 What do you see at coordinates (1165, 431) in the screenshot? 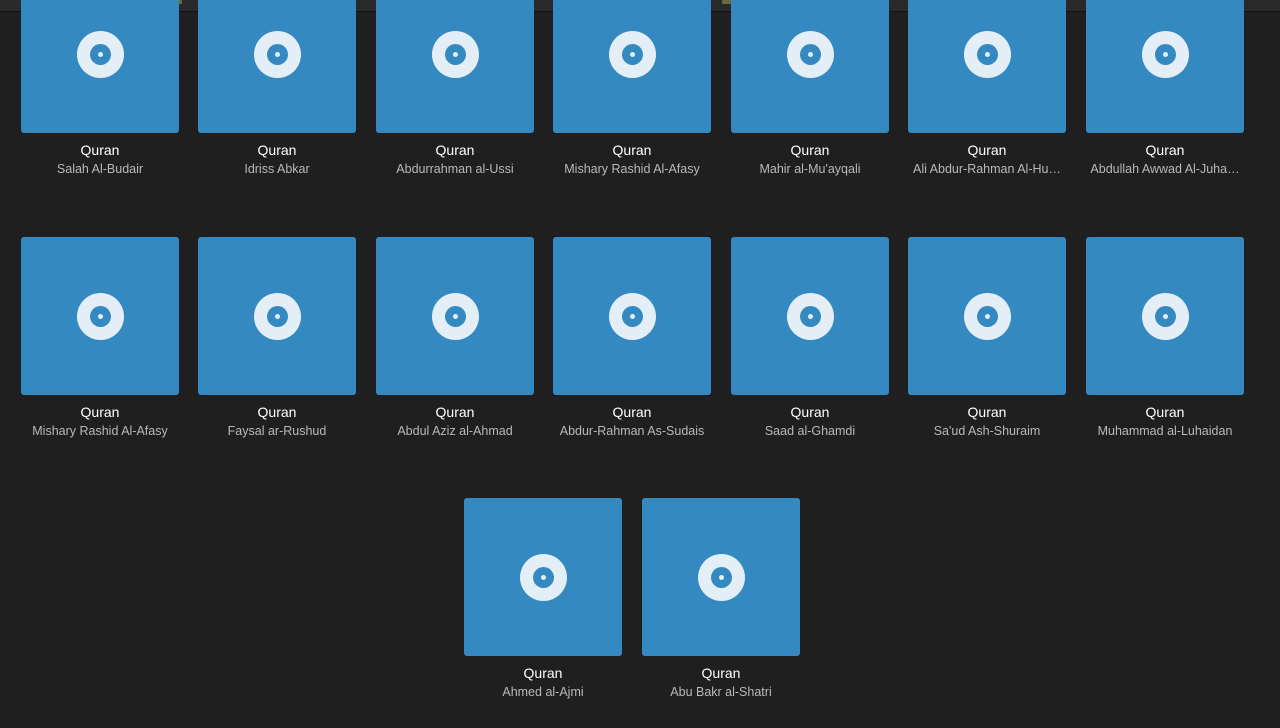
I see `album-artist: Muhammad al-Luhaidan` at bounding box center [1165, 431].